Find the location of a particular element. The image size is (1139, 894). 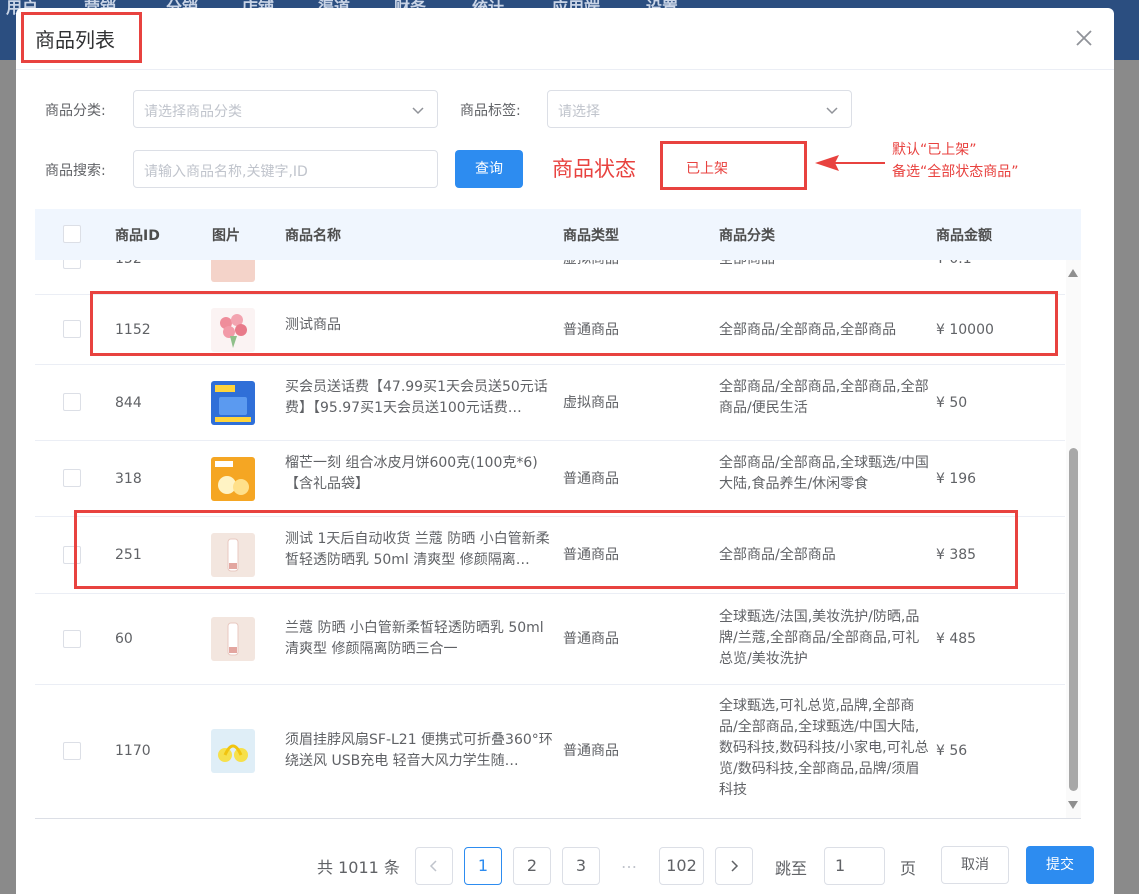

jump-label: 跳至 is located at coordinates (791, 868).